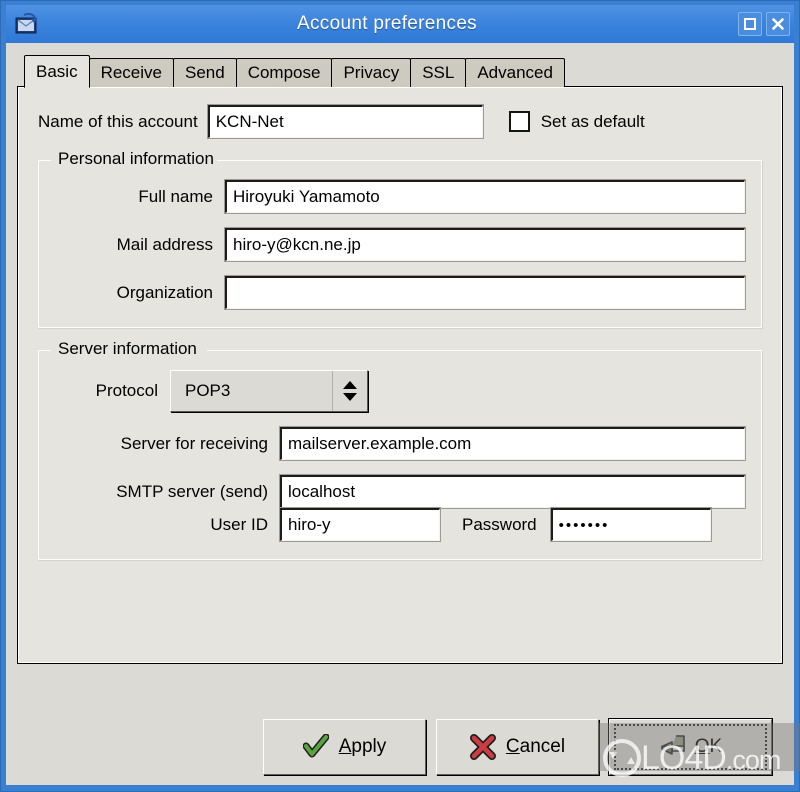  I want to click on tab-compose: Compose, so click(284, 72).